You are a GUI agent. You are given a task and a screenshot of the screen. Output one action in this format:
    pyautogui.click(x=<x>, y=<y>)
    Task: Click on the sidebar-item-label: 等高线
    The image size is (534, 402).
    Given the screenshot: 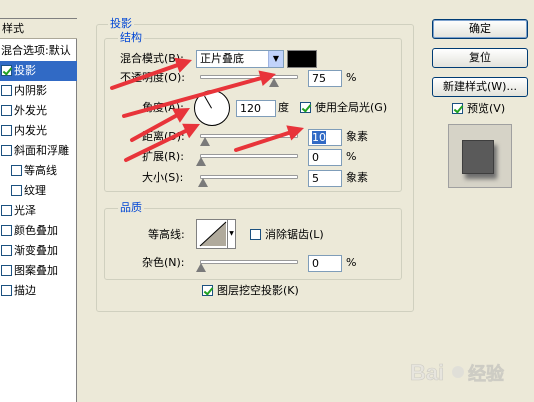 What is the action you would take?
    pyautogui.click(x=40, y=170)
    